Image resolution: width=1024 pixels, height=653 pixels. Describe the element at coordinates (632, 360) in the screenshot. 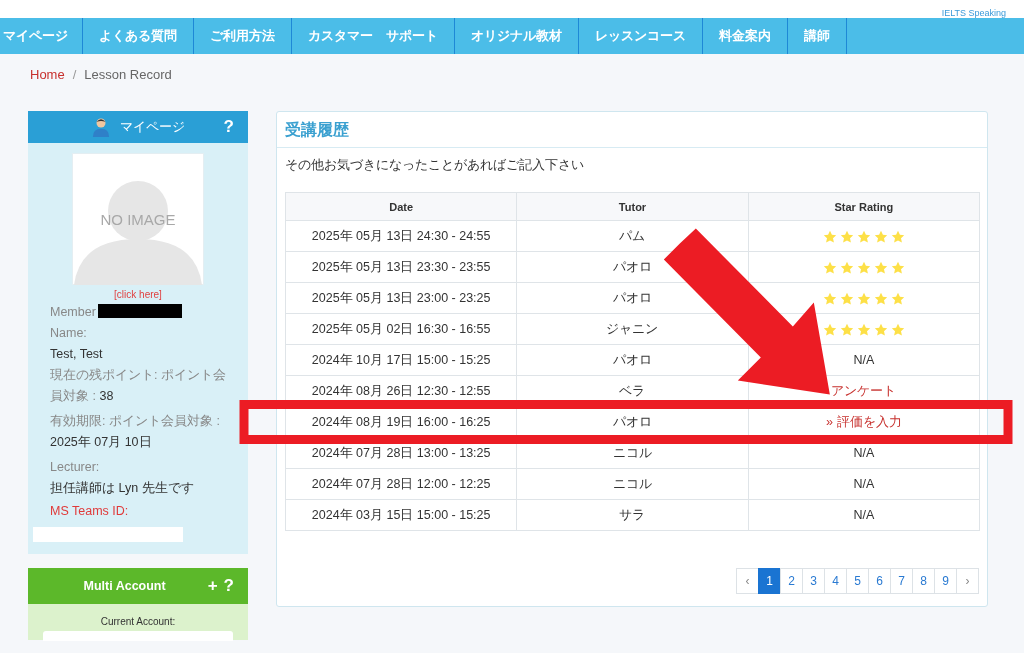

I see `table-cell: パオロ` at that location.